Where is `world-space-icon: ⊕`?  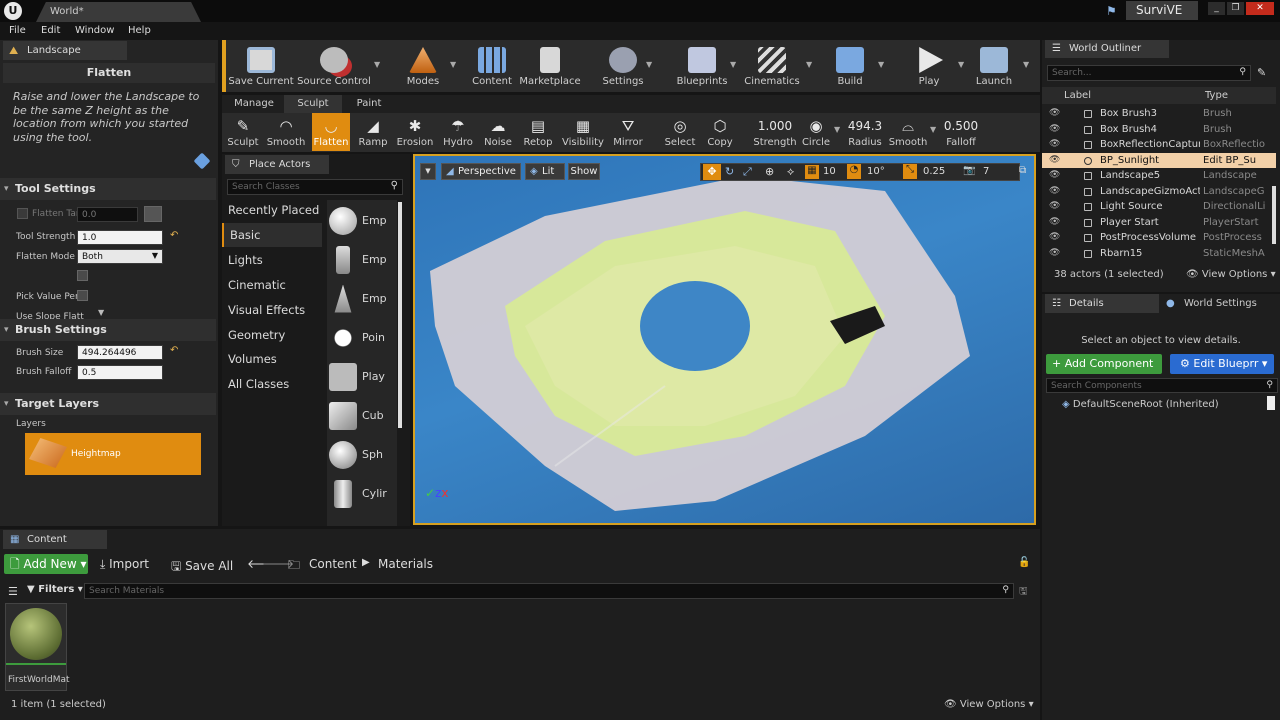
world-space-icon: ⊕ is located at coordinates (769, 171).